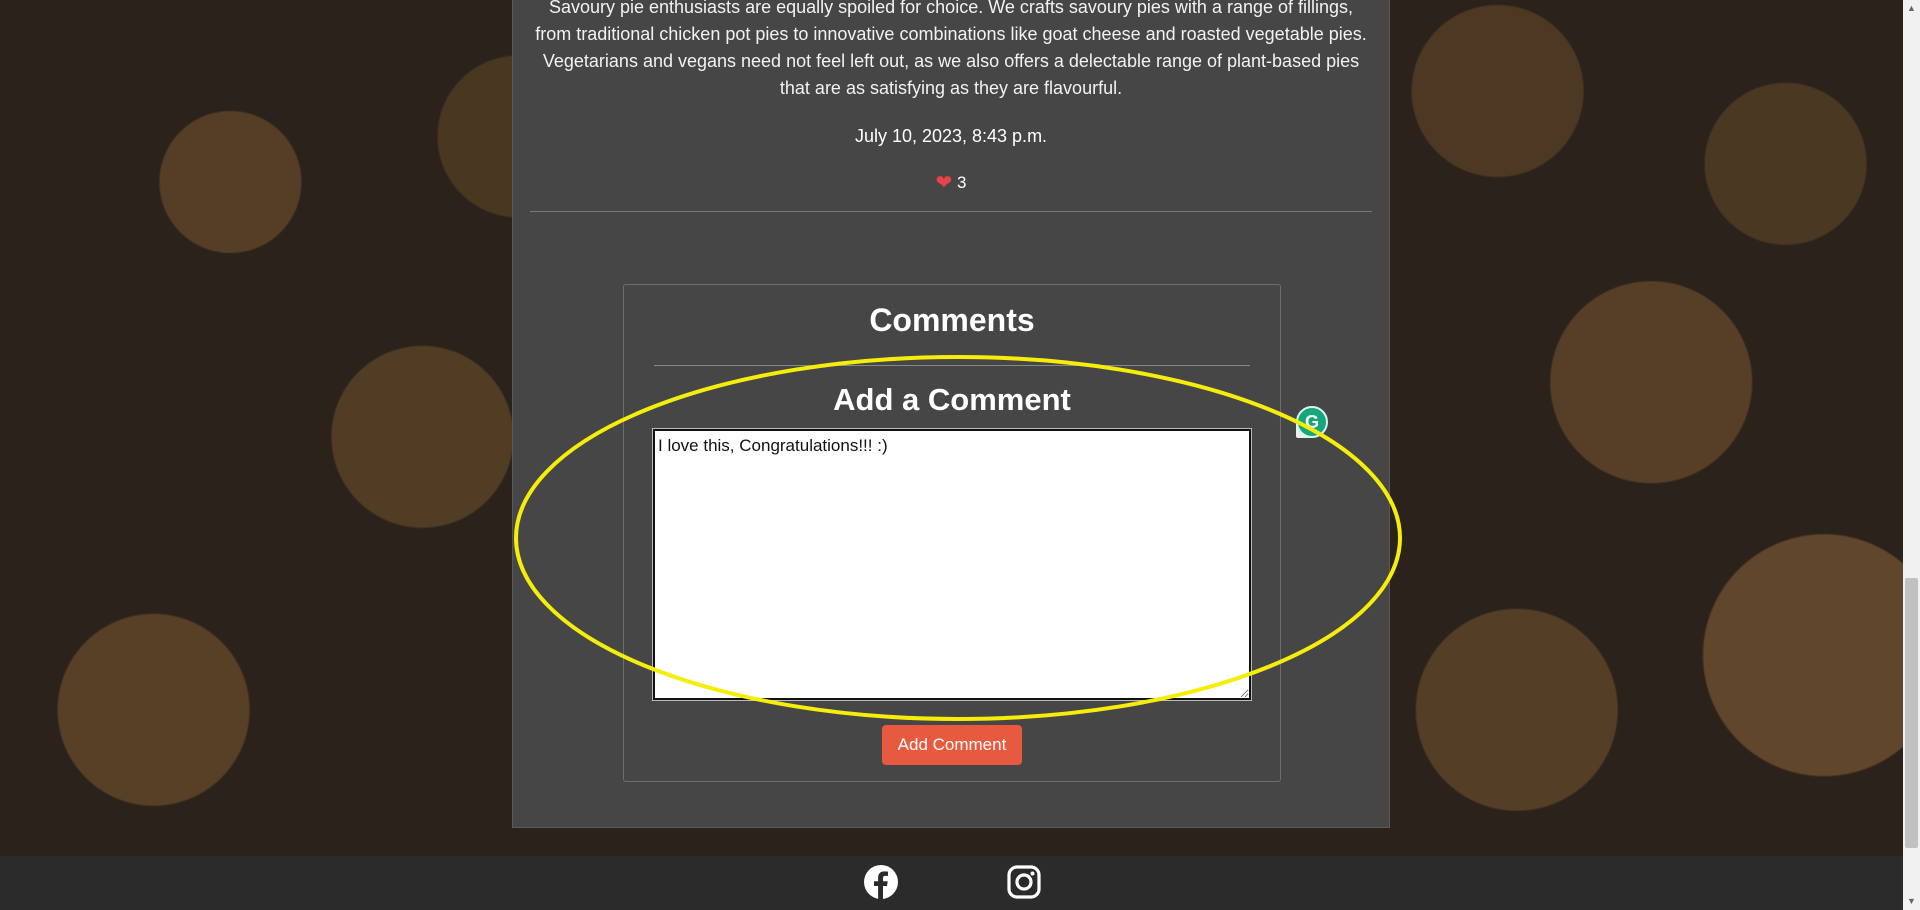 The width and height of the screenshot is (1920, 910). What do you see at coordinates (1024, 882) in the screenshot?
I see `instagram-icon` at bounding box center [1024, 882].